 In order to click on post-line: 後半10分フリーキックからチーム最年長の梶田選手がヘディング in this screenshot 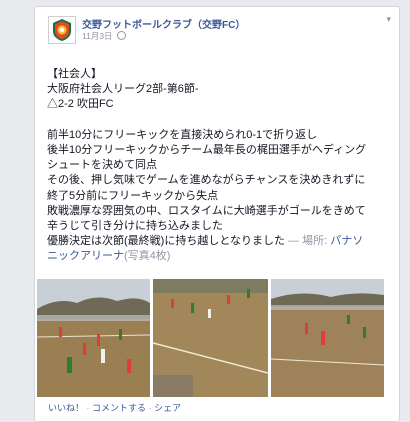, I will do `click(207, 150)`.